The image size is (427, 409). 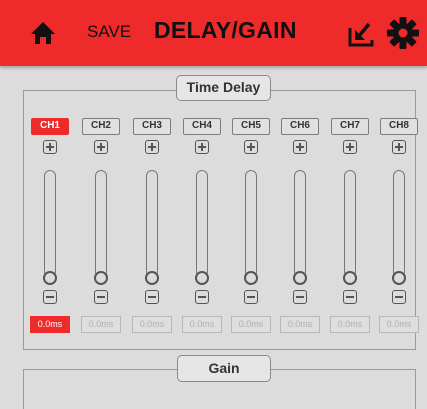 What do you see at coordinates (101, 126) in the screenshot?
I see `channel-select-button: CH2` at bounding box center [101, 126].